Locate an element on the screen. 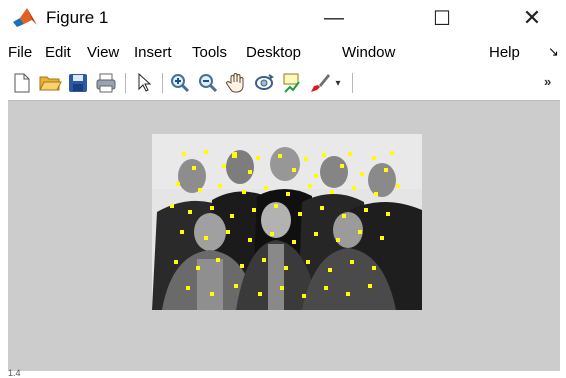  dropdown-arrow-icon: ▾ is located at coordinates (338, 83).